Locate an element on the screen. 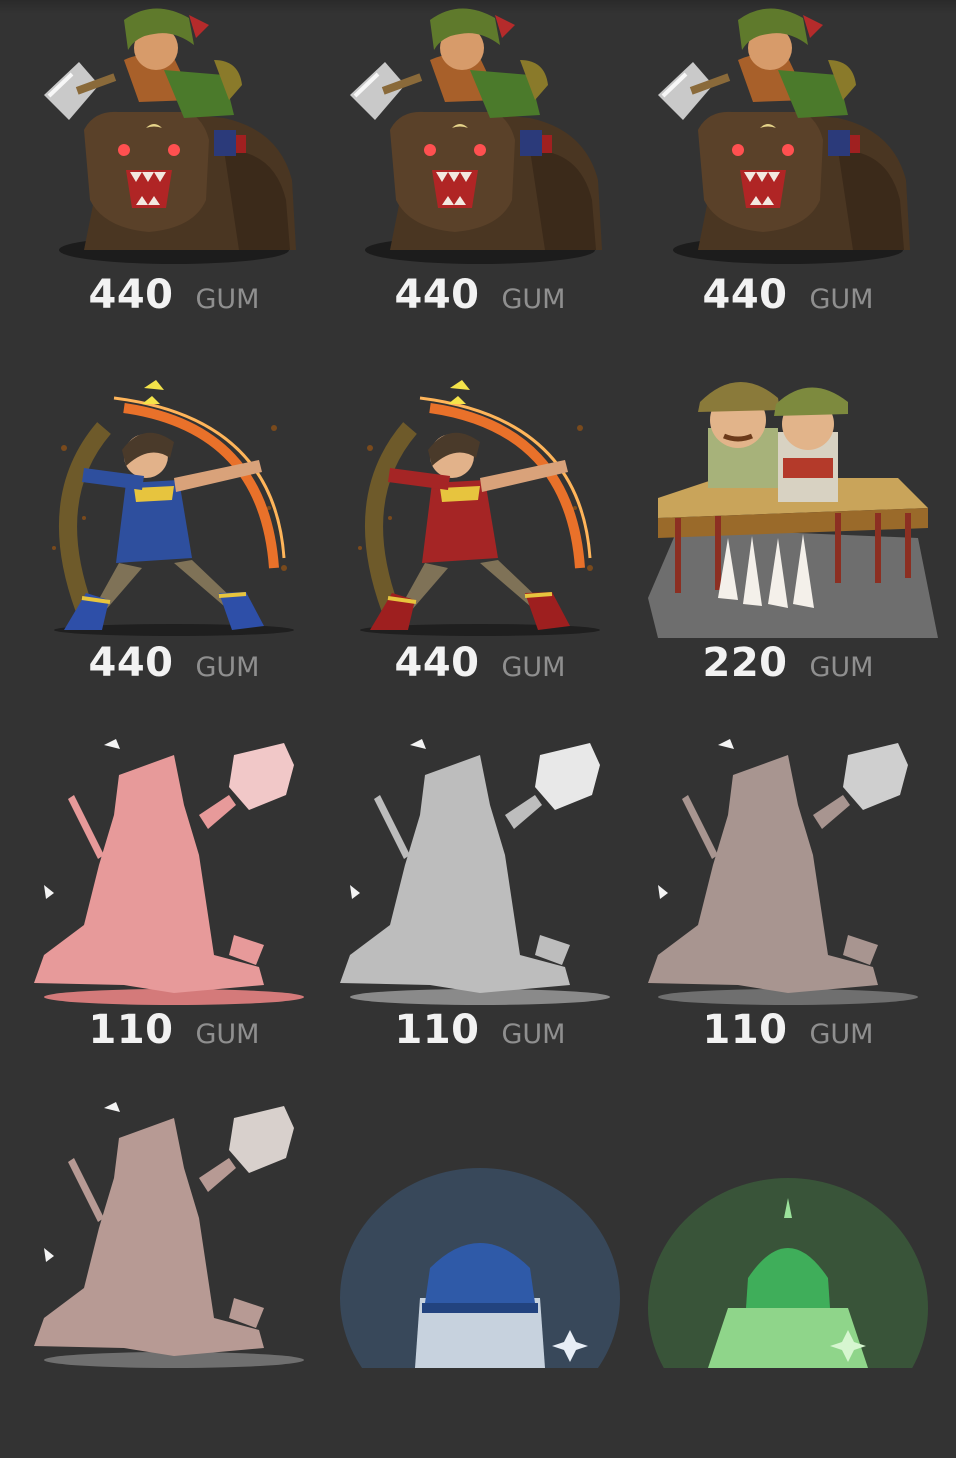 The height and width of the screenshot is (1458, 956). shop-item: 220 GUM is located at coordinates (788, 548).